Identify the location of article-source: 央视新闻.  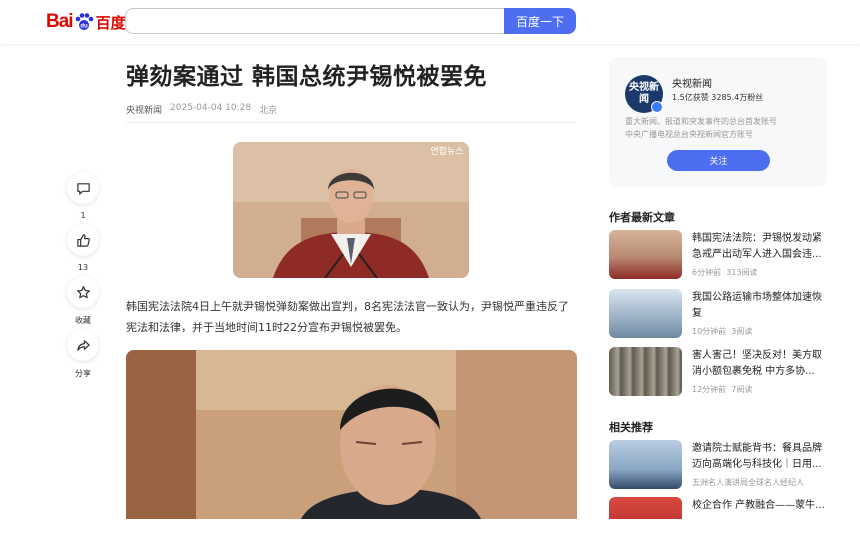
(144, 109).